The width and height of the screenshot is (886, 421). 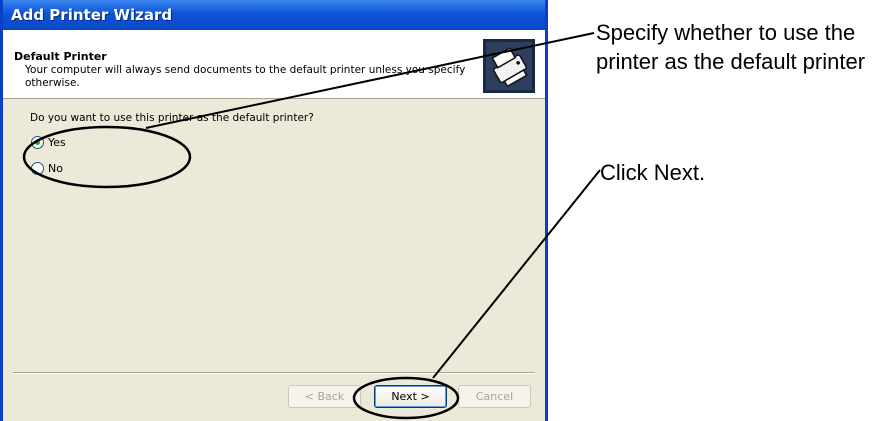 What do you see at coordinates (516, 274) in the screenshot?
I see `leader-line-next` at bounding box center [516, 274].